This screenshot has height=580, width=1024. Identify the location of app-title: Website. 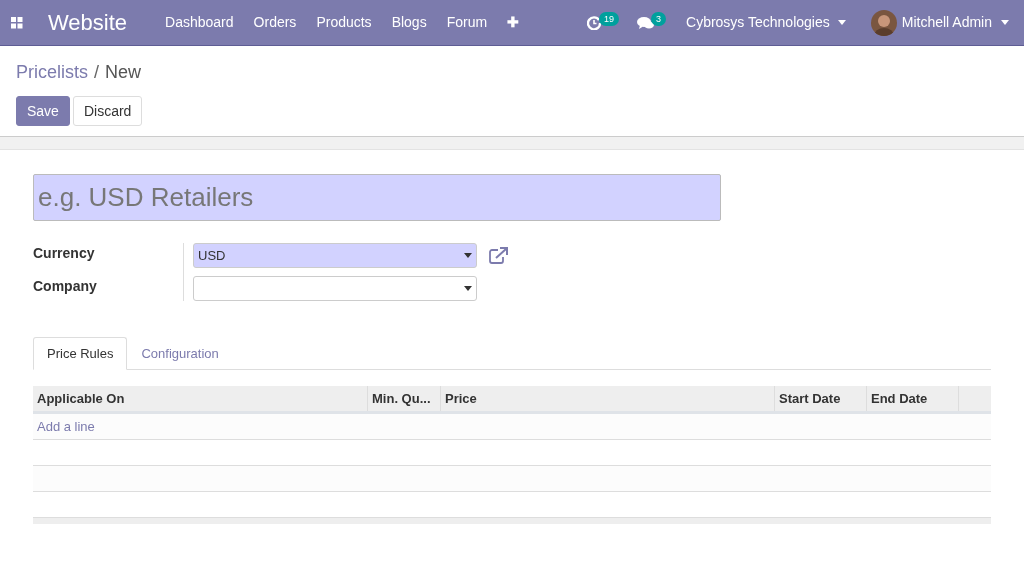
(88, 22).